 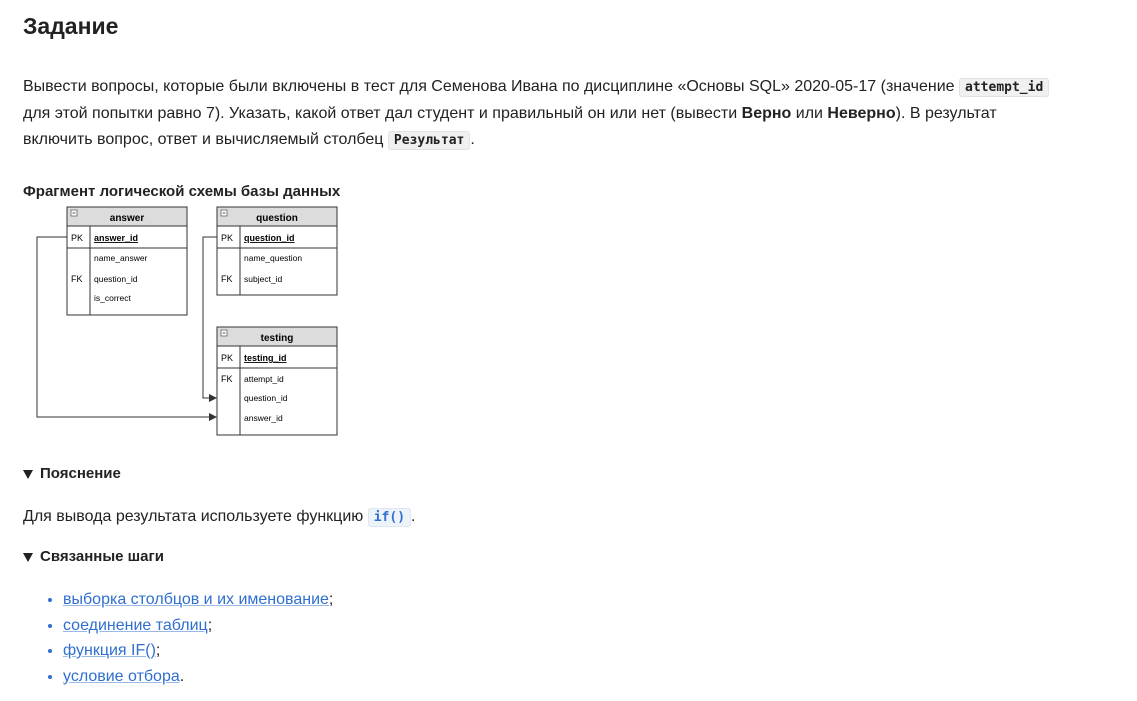 What do you see at coordinates (273, 258) in the screenshot?
I see `field-question-name-question: name_question` at bounding box center [273, 258].